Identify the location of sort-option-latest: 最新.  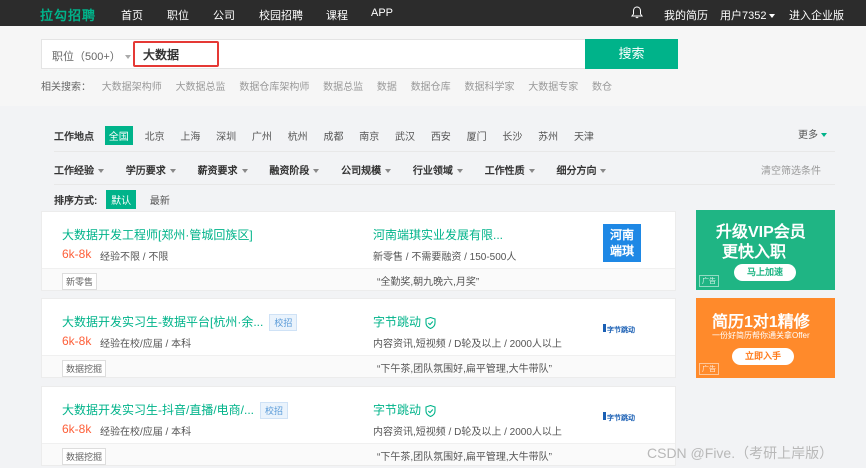
(160, 199).